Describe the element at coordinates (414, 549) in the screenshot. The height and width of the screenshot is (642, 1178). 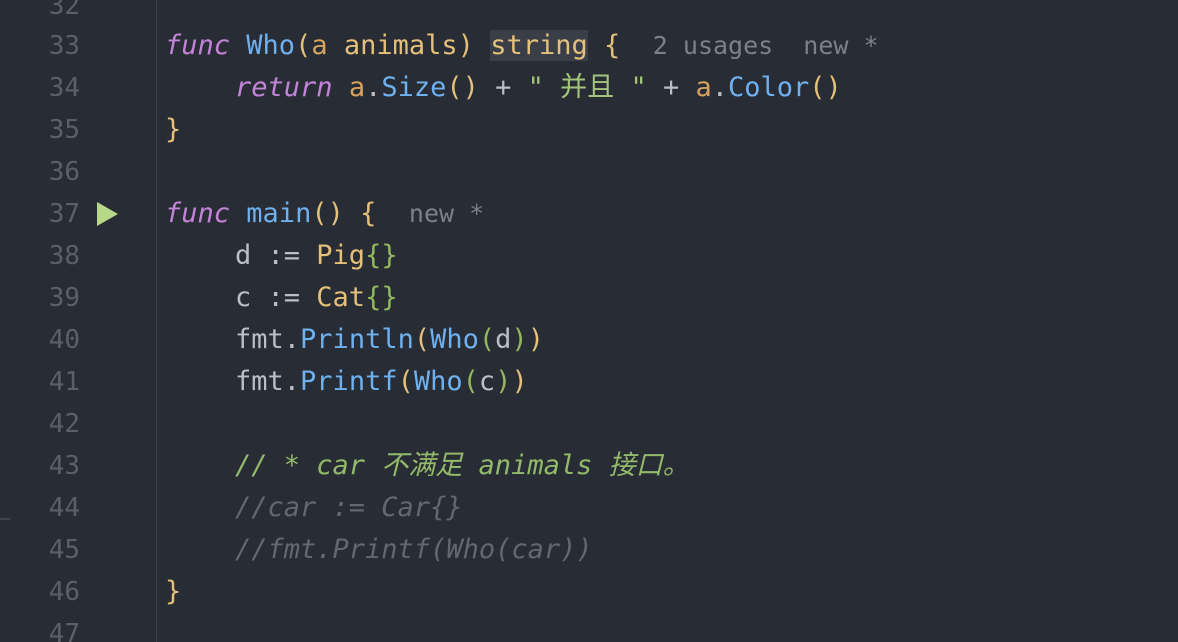
I see `line-comment: //fmt.Printf(Who(car))` at that location.